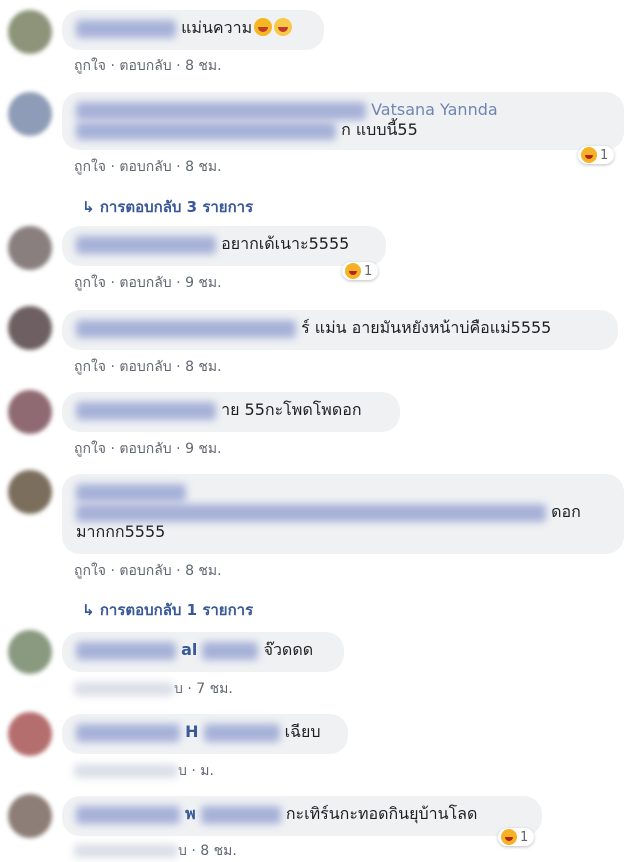 The image size is (640, 862). I want to click on laugh-emoji-icon, so click(263, 27).